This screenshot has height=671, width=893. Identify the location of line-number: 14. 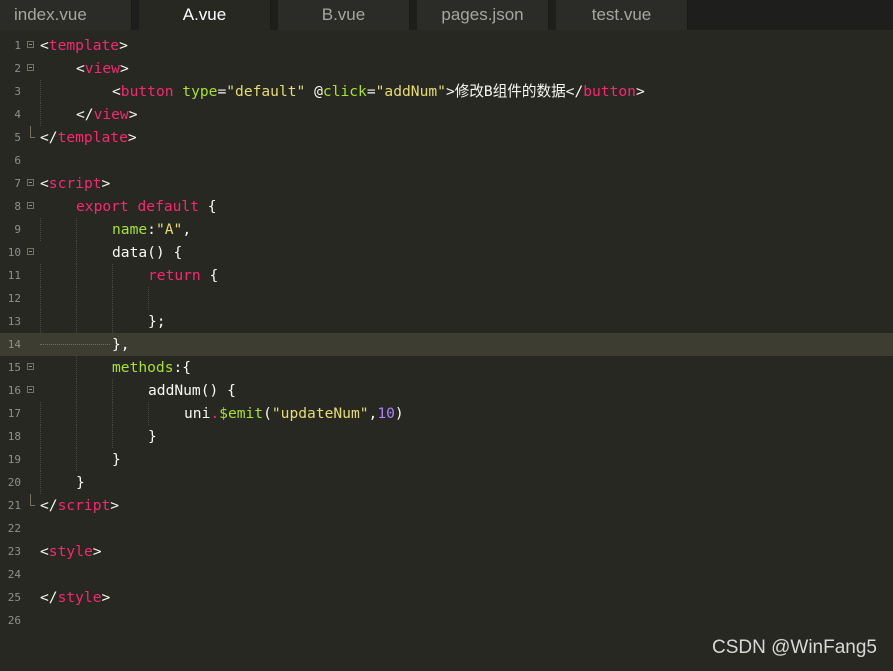
(14, 344).